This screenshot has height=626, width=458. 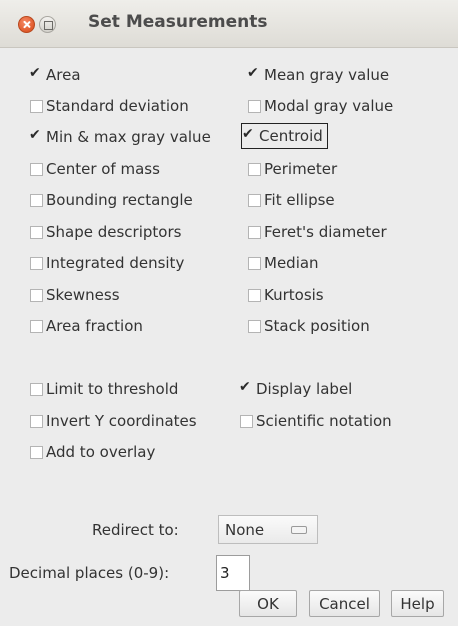 I want to click on add-to-overlay-checkbox, so click(x=36, y=452).